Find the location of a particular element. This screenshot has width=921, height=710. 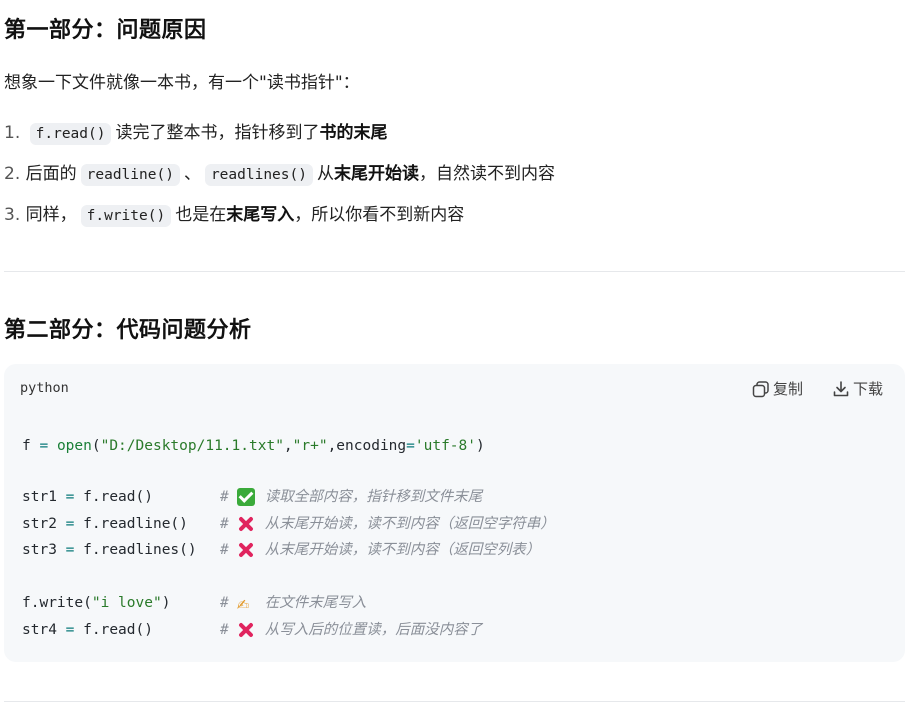

code-comment: # ✍ 在文件末尾写入 is located at coordinates (293, 604).